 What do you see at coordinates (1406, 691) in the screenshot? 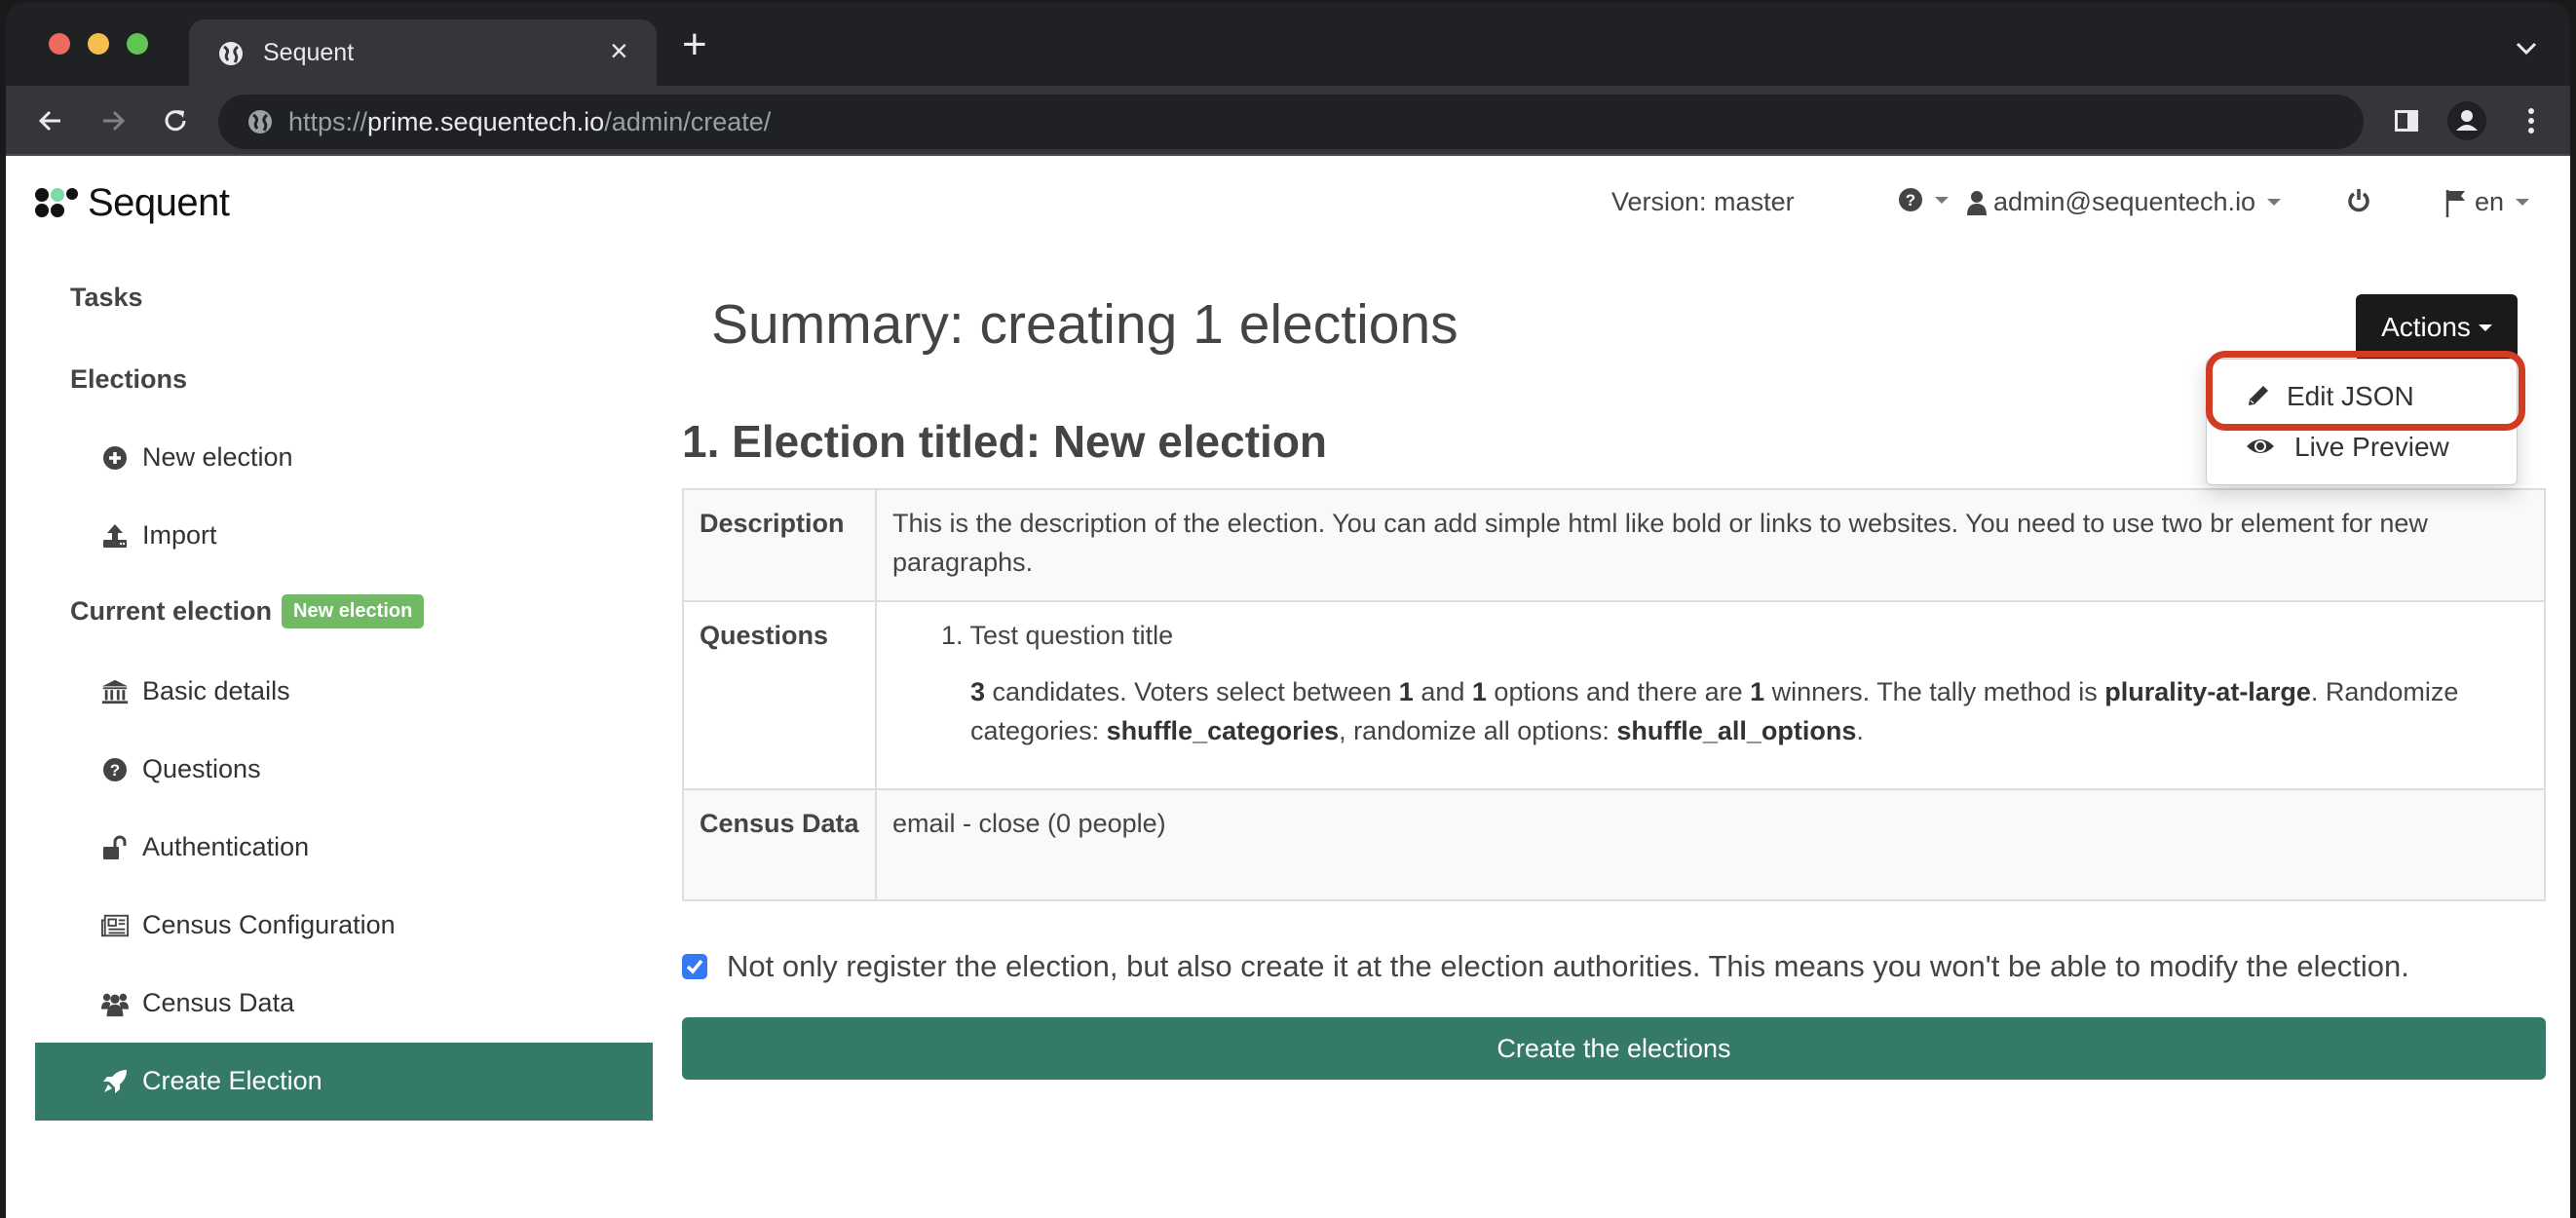
I see `min-selections: 1` at bounding box center [1406, 691].